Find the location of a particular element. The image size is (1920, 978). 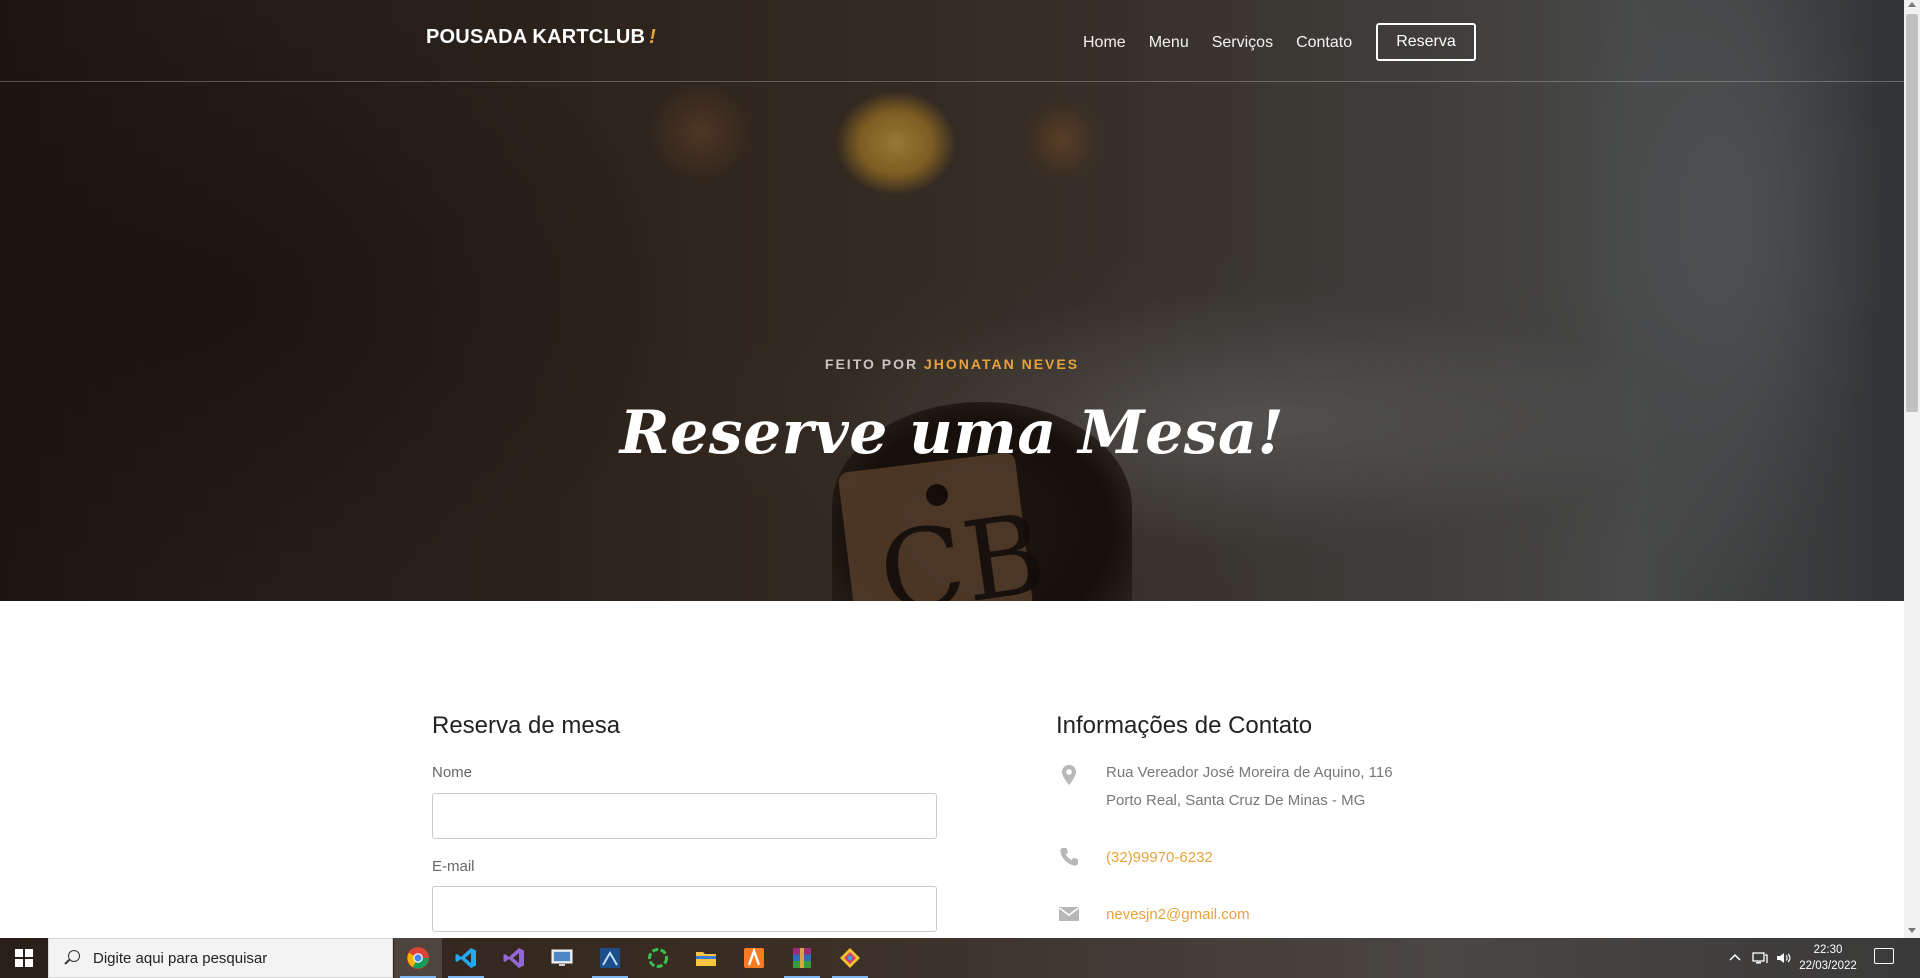

hero-kicker-author: JHONATAN NEVES is located at coordinates (1002, 364).